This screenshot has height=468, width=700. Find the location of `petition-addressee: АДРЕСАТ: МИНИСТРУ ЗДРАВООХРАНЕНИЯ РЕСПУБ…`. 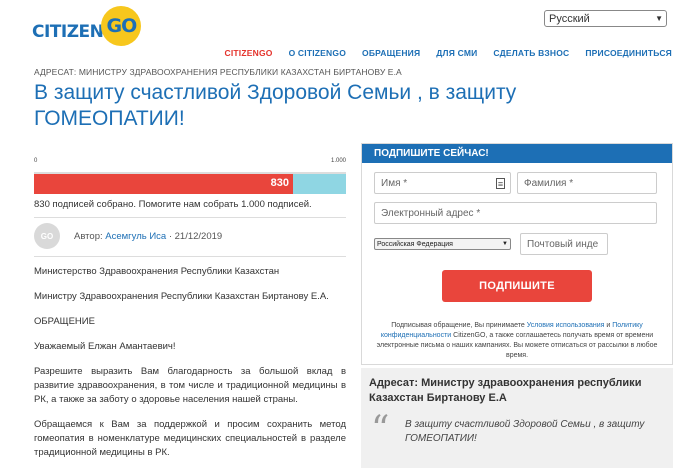

petition-addressee: АДРЕСАТ: МИНИСТРУ ЗДРАВООХРАНЕНИЯ РЕСПУБ… is located at coordinates (218, 72).